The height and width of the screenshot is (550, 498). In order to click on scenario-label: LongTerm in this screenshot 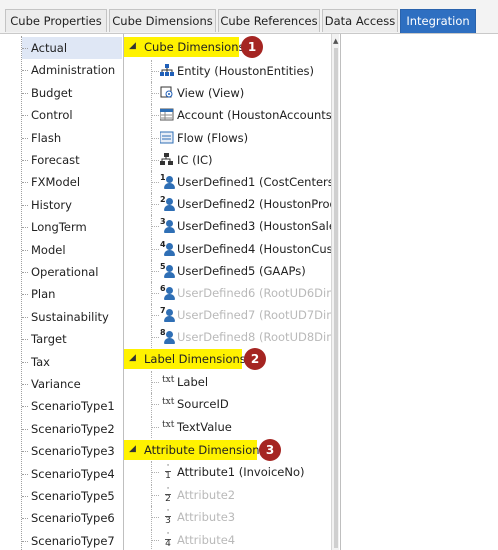, I will do `click(59, 227)`.